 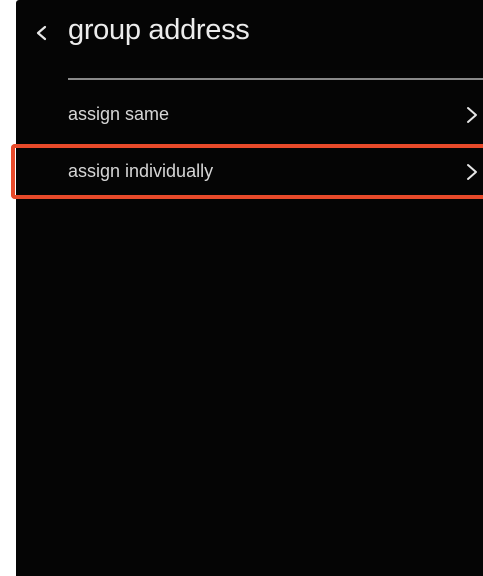 I want to click on header: group address, so click(x=249, y=35).